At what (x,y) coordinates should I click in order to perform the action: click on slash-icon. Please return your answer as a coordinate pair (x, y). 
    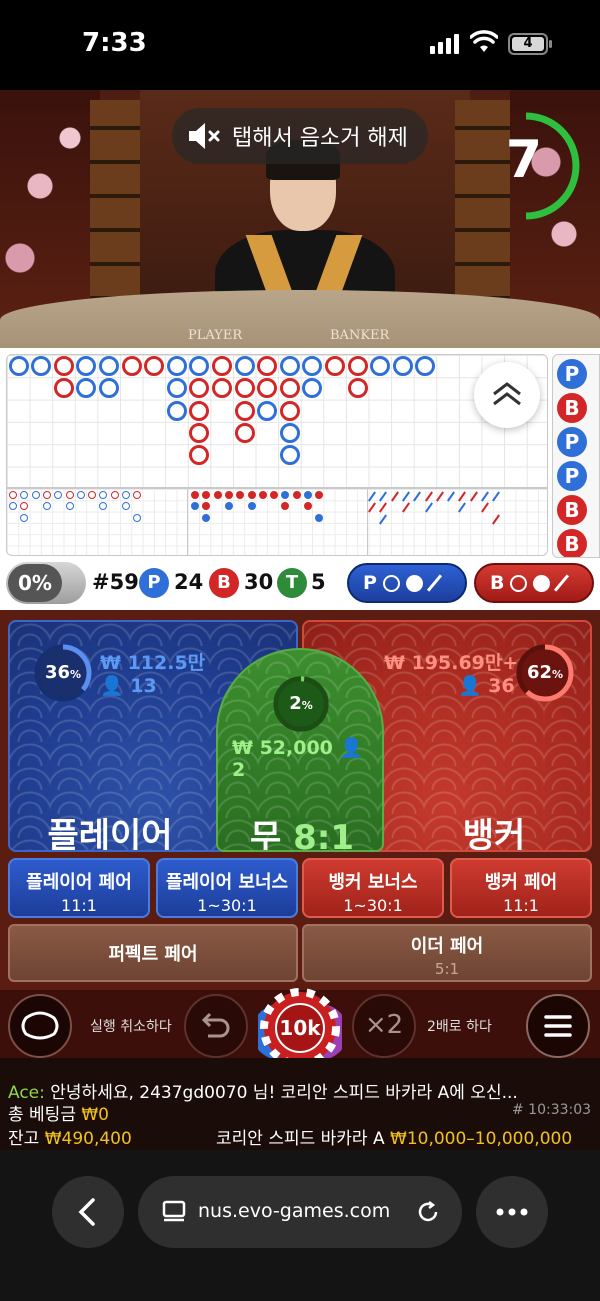
    Looking at the image, I should click on (562, 583).